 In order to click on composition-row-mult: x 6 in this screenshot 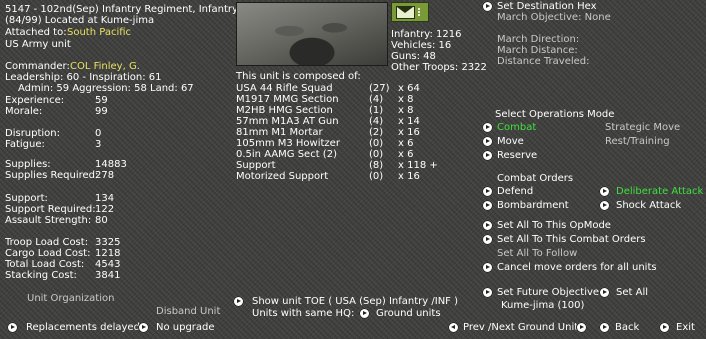, I will do `click(406, 143)`.